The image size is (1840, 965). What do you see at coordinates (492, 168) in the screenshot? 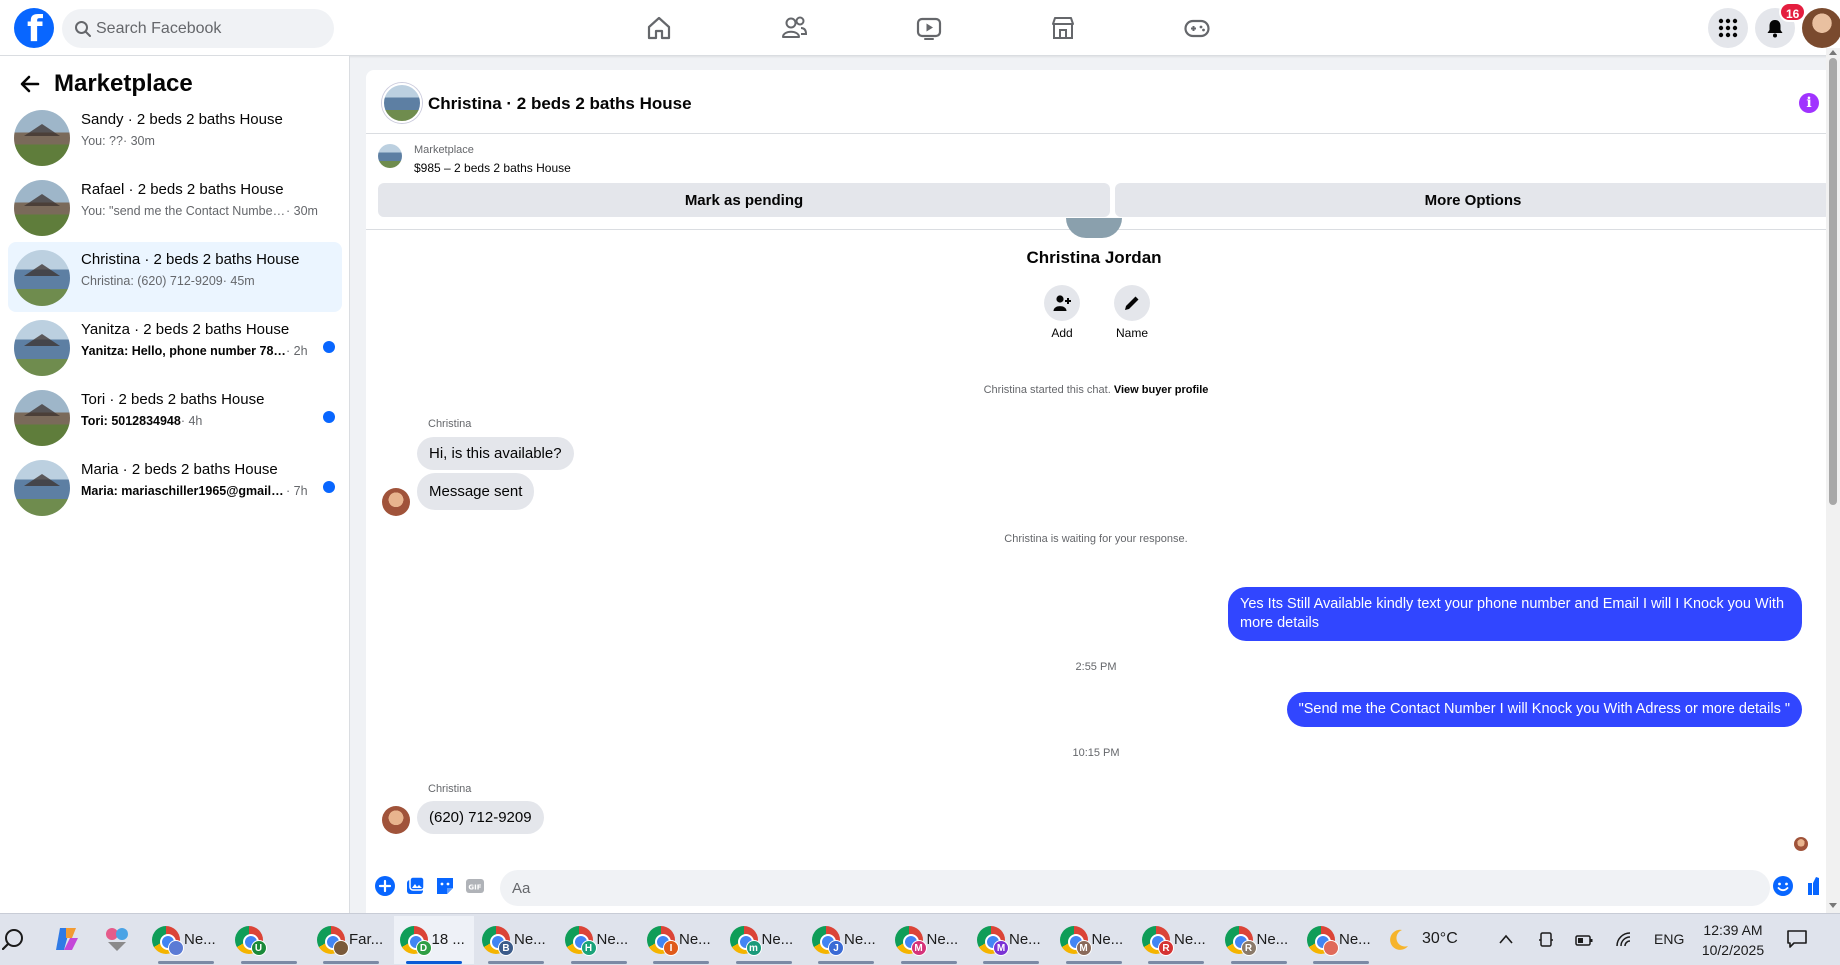
I see `listing-price: $985 – 2 beds 2 baths House` at bounding box center [492, 168].